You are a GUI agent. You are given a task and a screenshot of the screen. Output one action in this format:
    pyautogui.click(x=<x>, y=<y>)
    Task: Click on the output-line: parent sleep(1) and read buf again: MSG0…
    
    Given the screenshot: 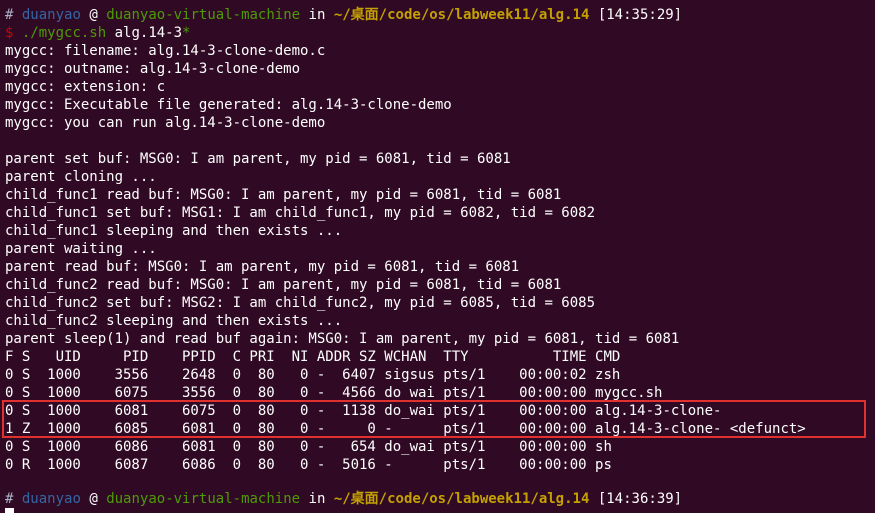 What is the action you would take?
    pyautogui.click(x=342, y=339)
    